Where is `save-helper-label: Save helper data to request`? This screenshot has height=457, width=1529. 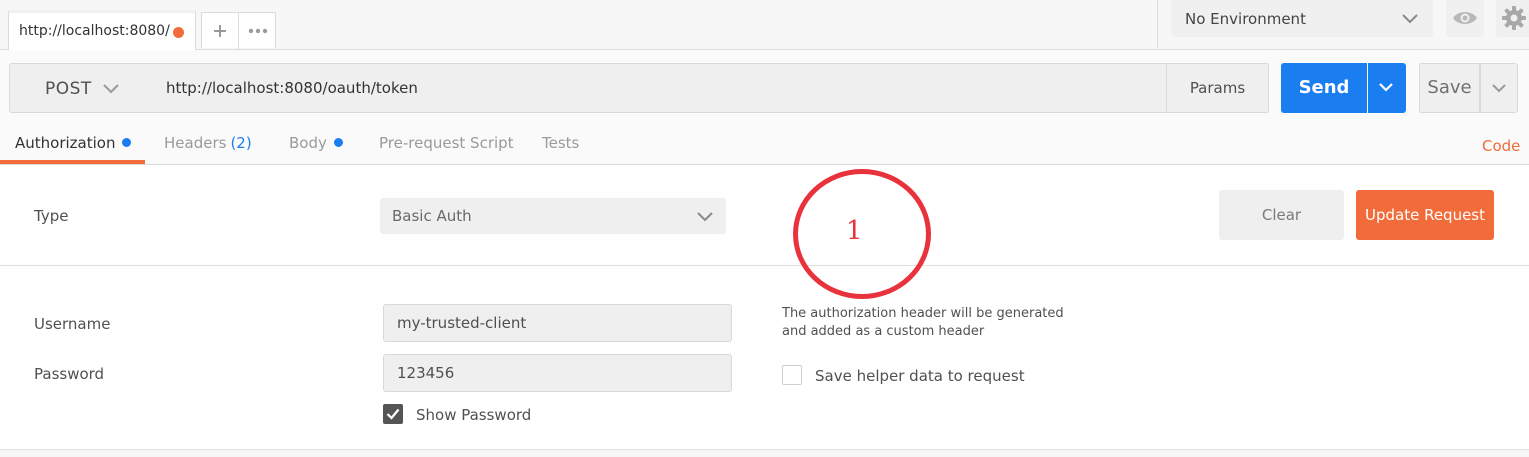 save-helper-label: Save helper data to request is located at coordinates (920, 376).